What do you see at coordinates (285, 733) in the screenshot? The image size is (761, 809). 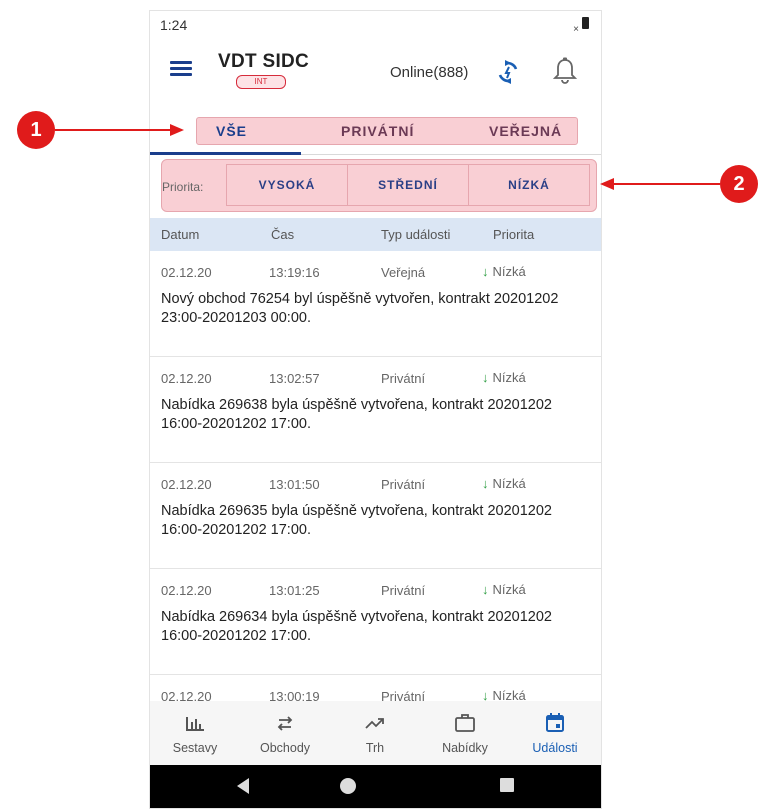 I see `nav-item-trades: Obchody` at bounding box center [285, 733].